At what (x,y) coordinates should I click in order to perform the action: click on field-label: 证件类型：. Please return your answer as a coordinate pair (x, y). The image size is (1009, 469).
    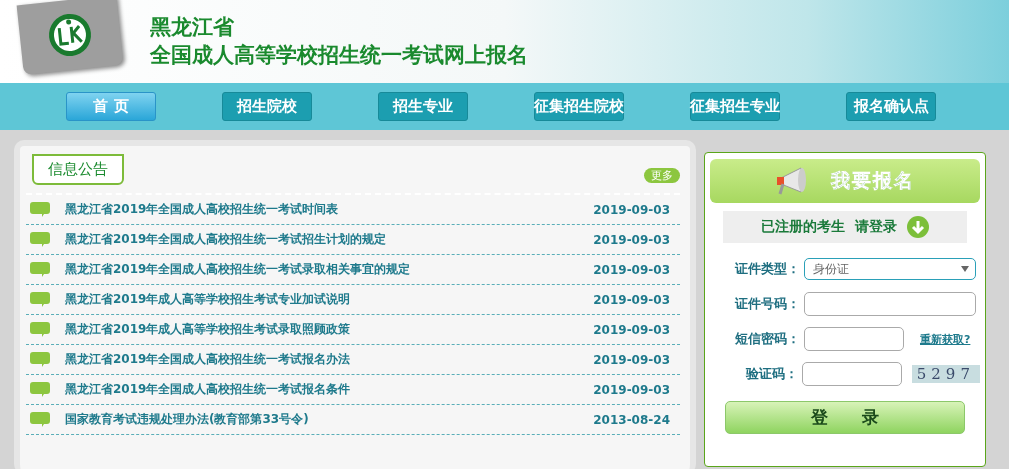
    Looking at the image, I should click on (766, 269).